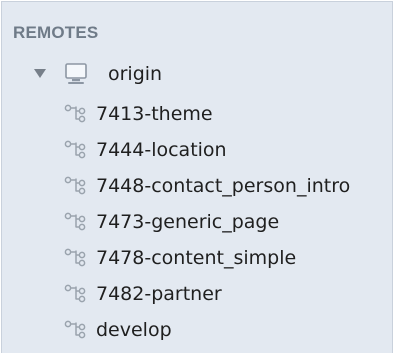  What do you see at coordinates (135, 74) in the screenshot?
I see `remote-label: origin` at bounding box center [135, 74].